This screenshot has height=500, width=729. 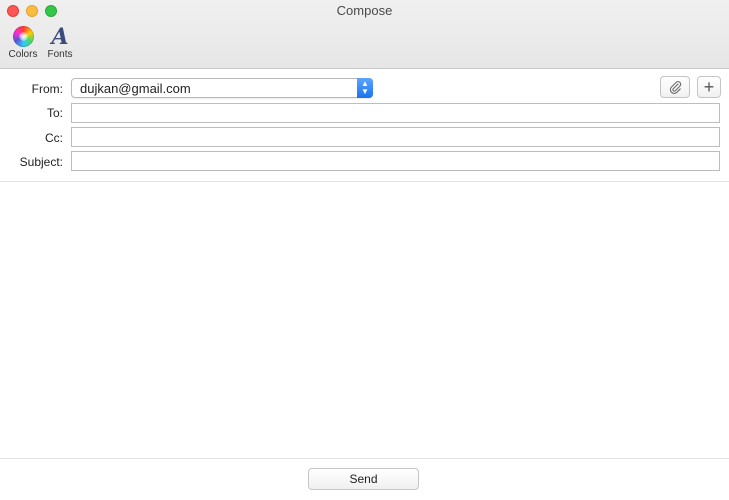 What do you see at coordinates (60, 37) in the screenshot?
I see `font-icon: A` at bounding box center [60, 37].